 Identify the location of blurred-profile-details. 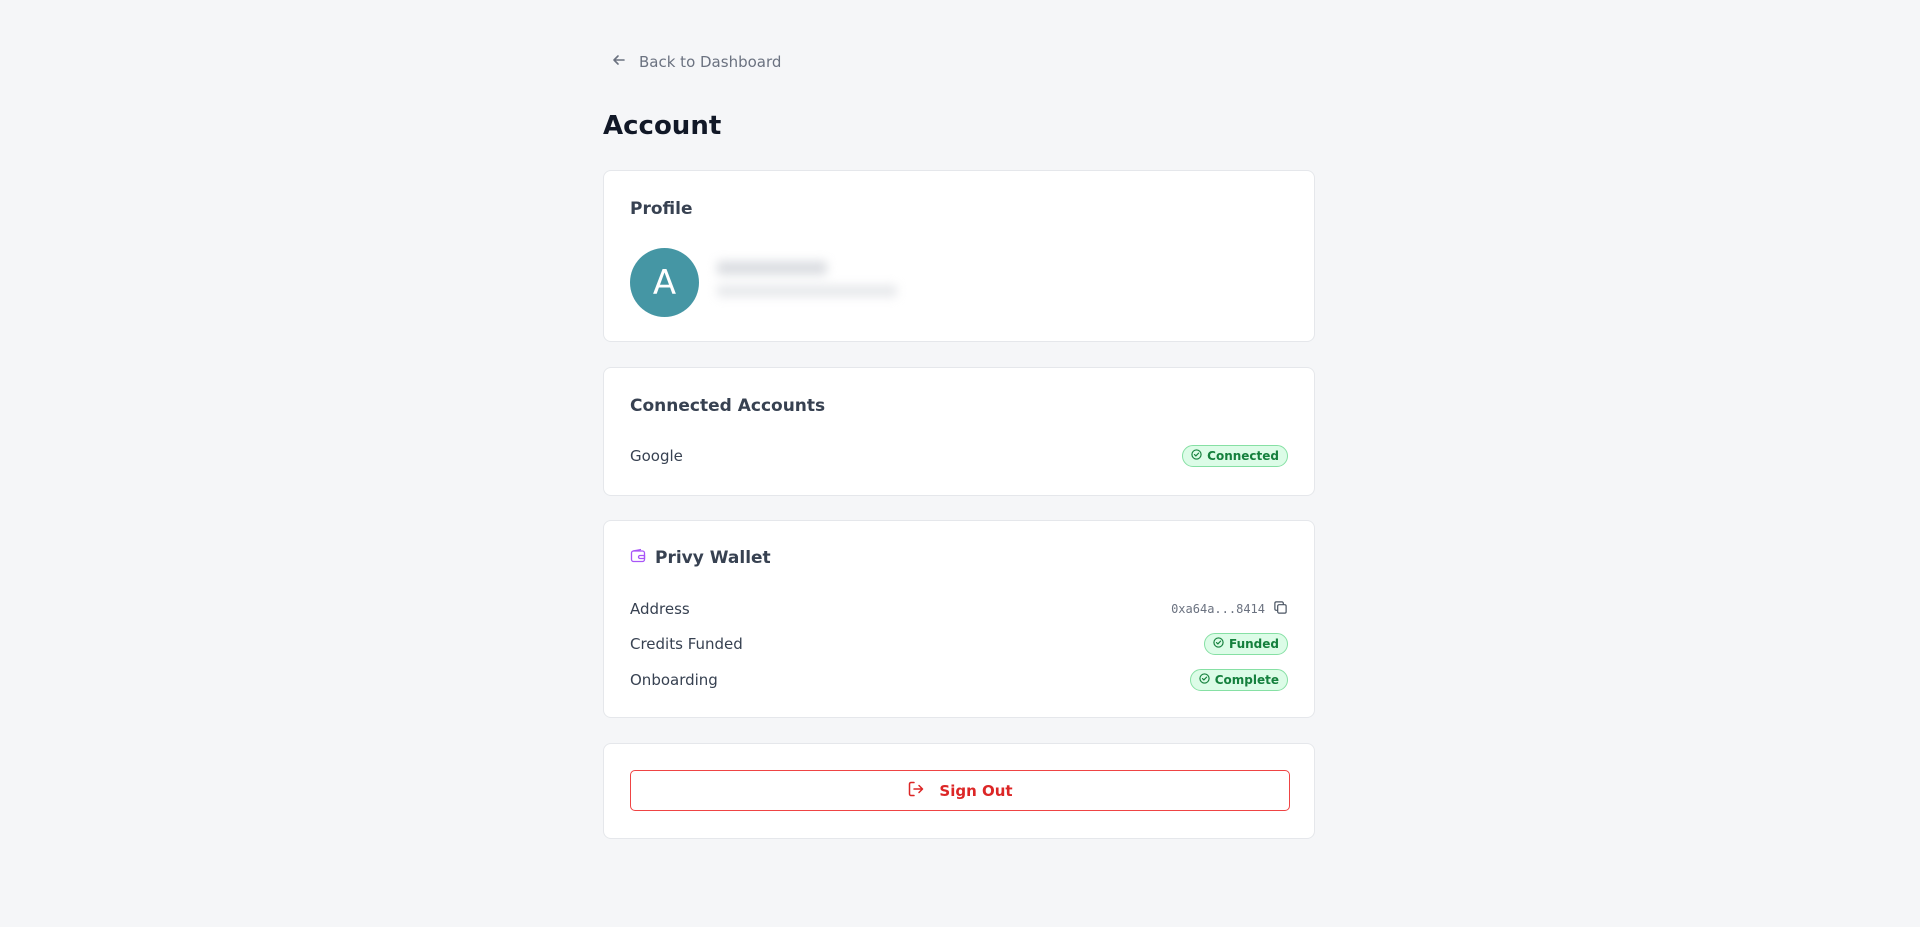
(811, 283).